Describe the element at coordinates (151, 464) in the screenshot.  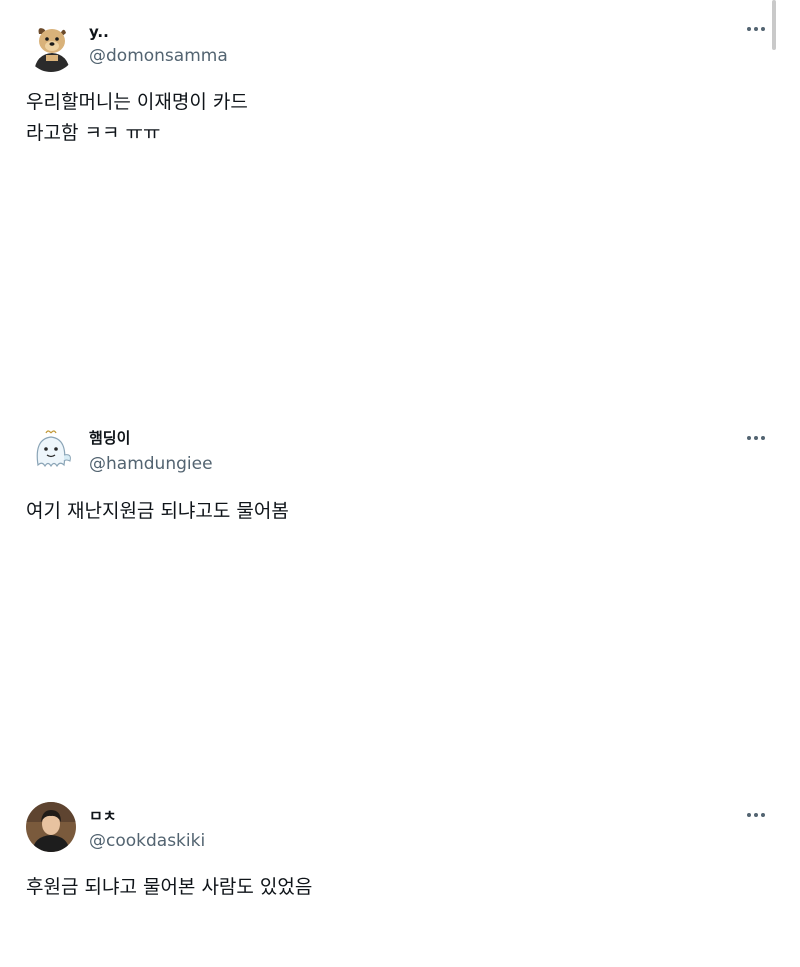
I see `user-handle: @hamdungiee` at that location.